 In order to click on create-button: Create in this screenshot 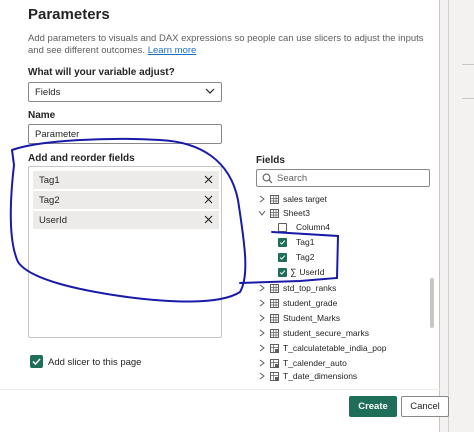, I will do `click(373, 406)`.